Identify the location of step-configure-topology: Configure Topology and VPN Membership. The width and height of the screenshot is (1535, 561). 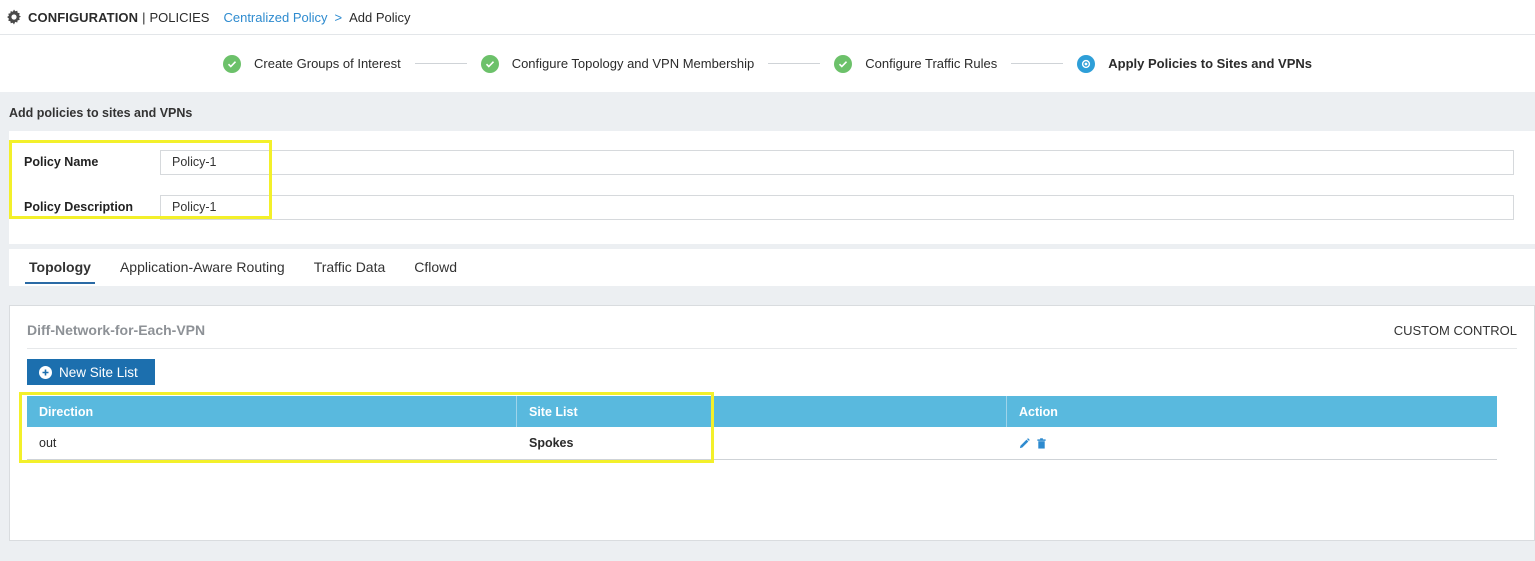
(617, 63).